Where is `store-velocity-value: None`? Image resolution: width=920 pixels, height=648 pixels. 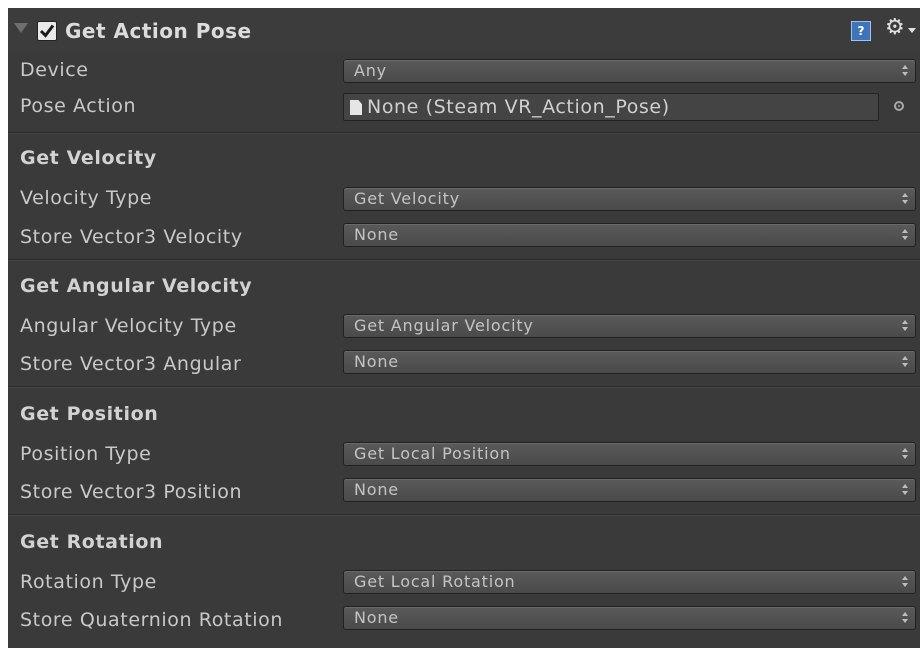 store-velocity-value: None is located at coordinates (376, 234).